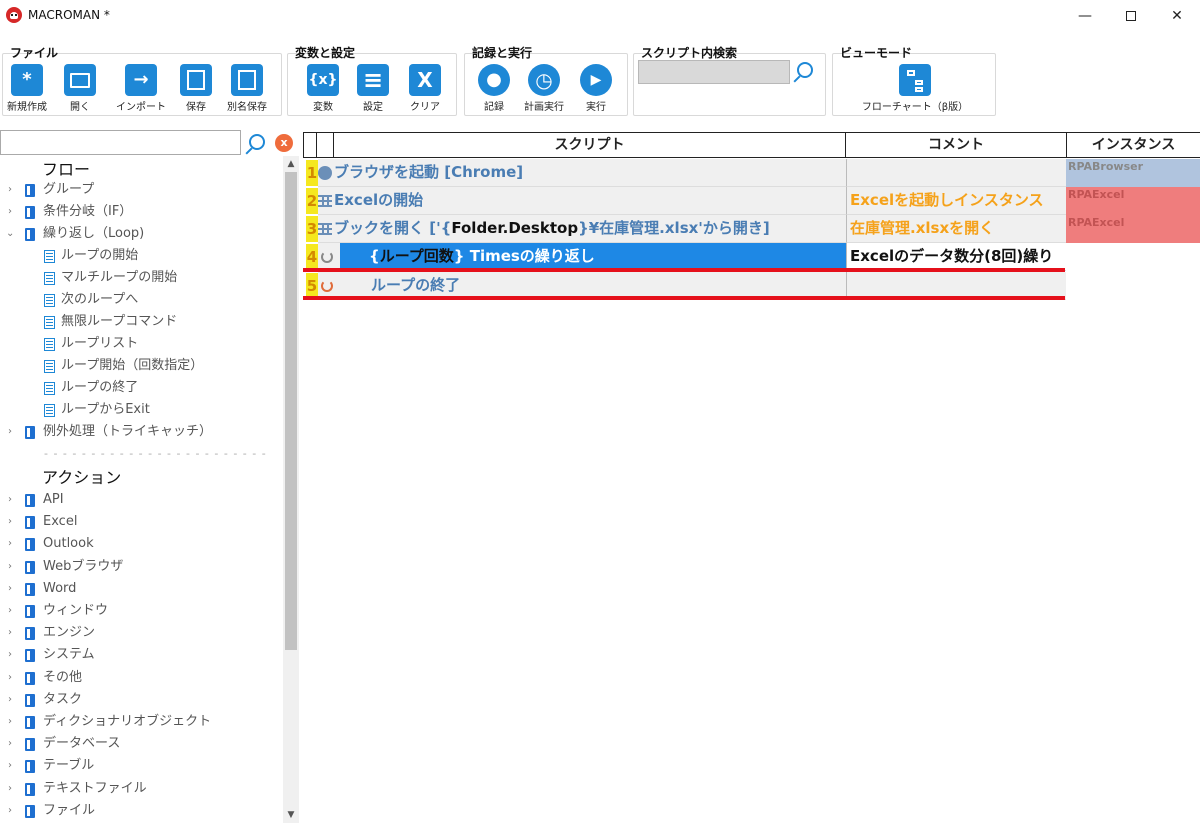  I want to click on row-number: 4, so click(312, 257).